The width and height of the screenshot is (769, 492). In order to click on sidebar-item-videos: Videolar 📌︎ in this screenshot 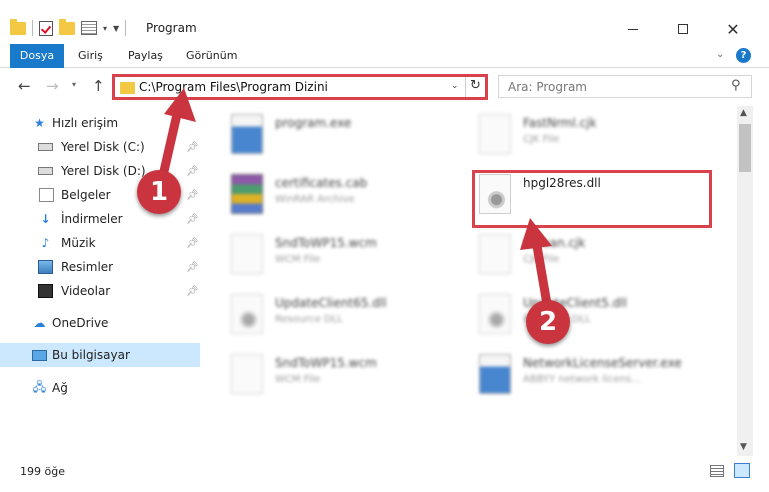, I will do `click(100, 291)`.